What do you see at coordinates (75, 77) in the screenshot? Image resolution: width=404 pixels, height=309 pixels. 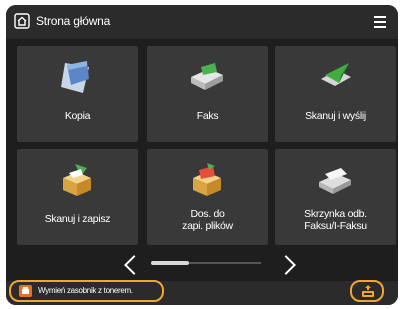 I see `copy-icon` at bounding box center [75, 77].